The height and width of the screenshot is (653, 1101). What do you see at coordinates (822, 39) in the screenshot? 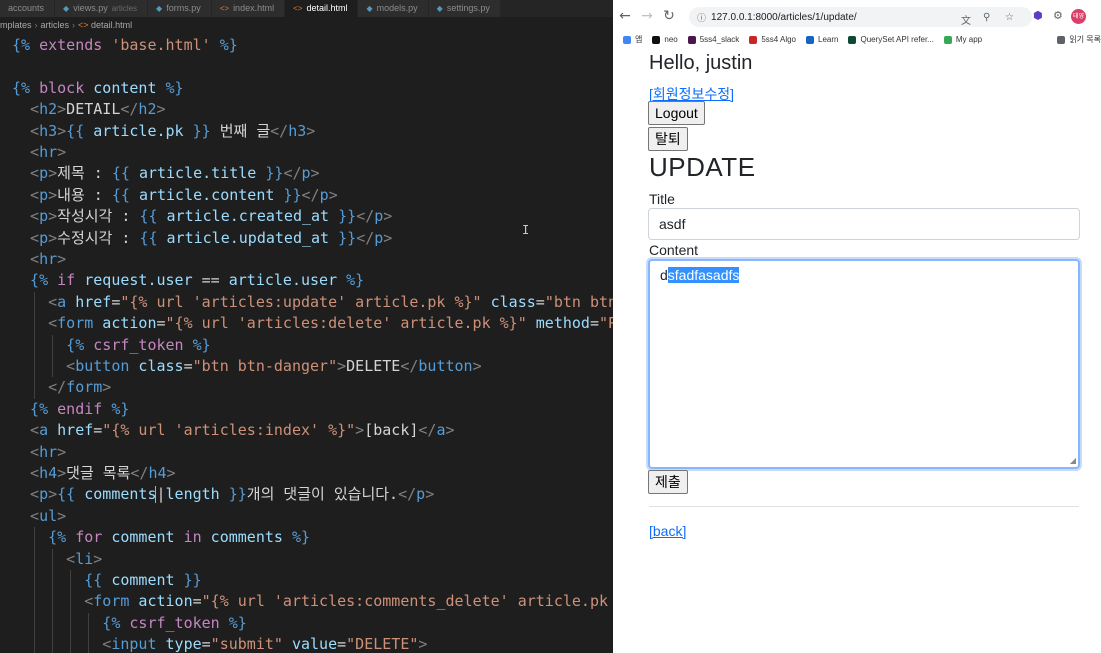
I see `bookmark-item: Learn` at bounding box center [822, 39].